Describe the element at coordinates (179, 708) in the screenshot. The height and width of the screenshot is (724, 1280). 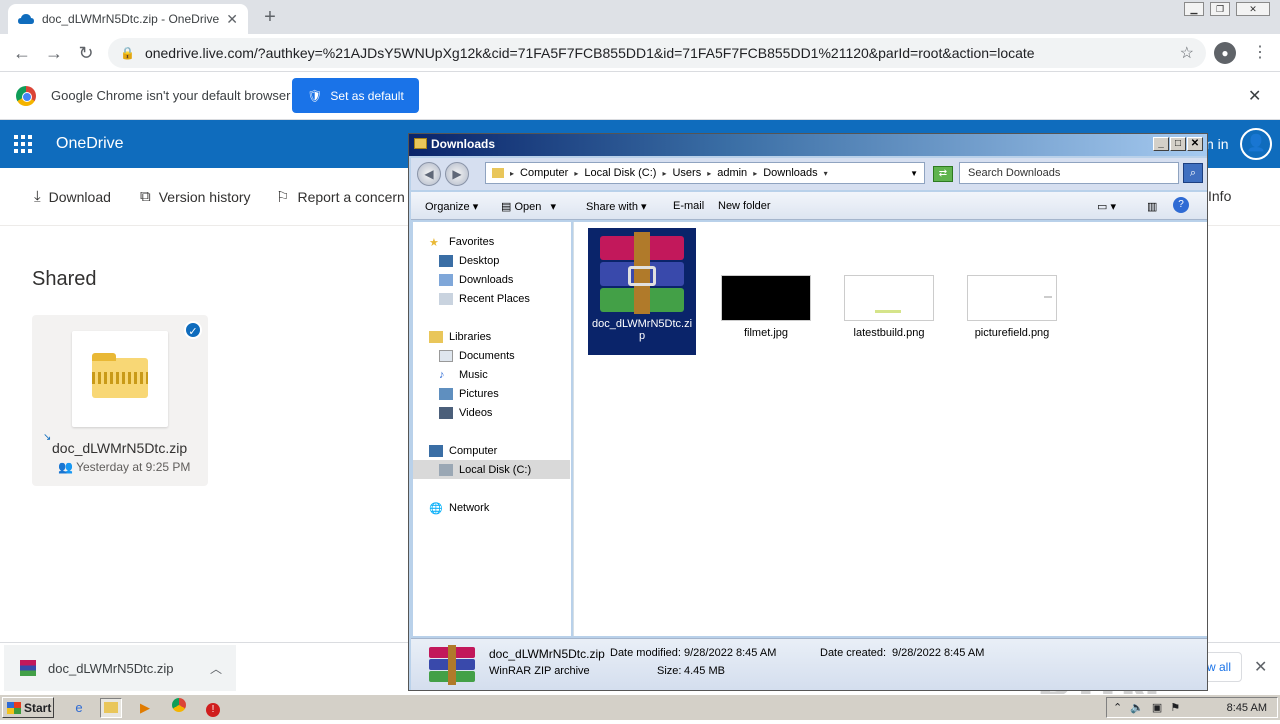
I see `chrome-taskbar-icon` at that location.